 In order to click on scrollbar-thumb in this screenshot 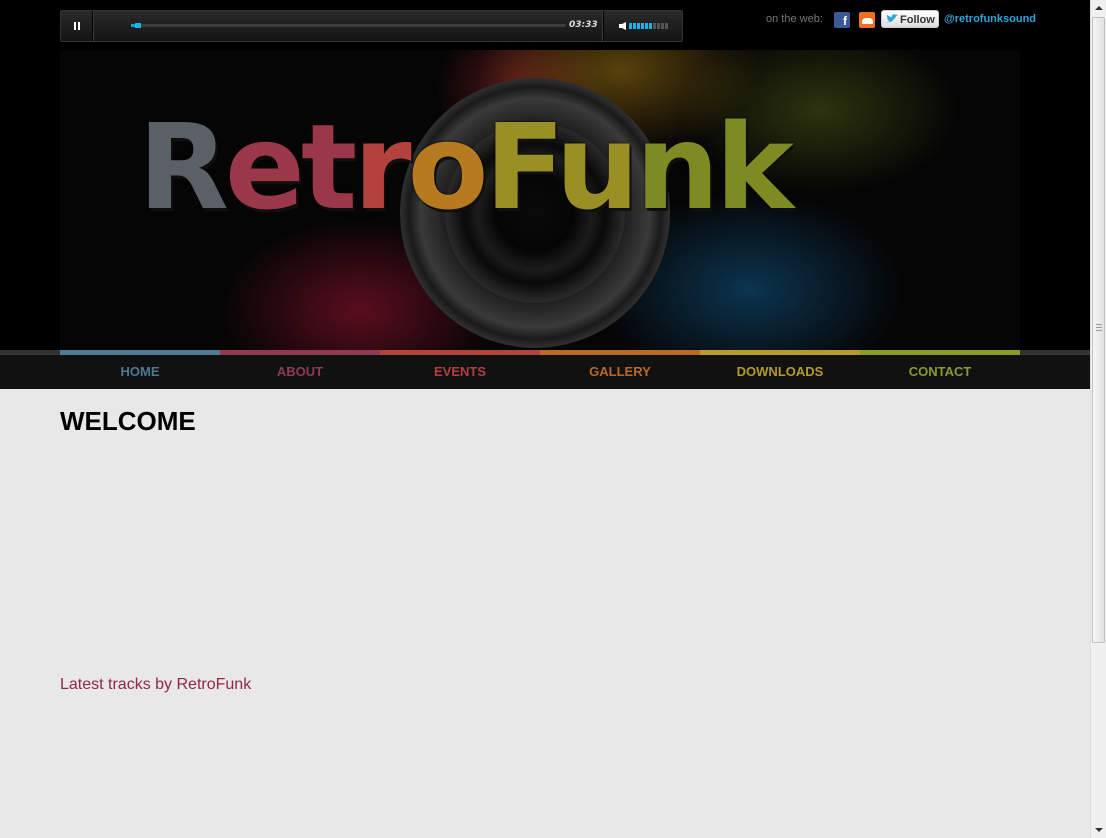, I will do `click(1098, 330)`.